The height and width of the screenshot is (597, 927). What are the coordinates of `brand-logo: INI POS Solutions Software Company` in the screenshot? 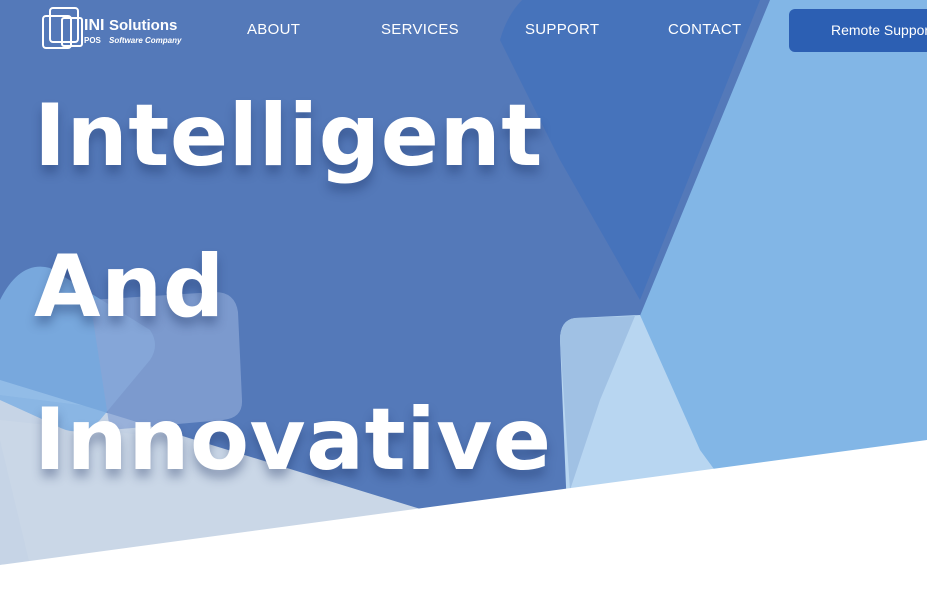 It's located at (115, 29).